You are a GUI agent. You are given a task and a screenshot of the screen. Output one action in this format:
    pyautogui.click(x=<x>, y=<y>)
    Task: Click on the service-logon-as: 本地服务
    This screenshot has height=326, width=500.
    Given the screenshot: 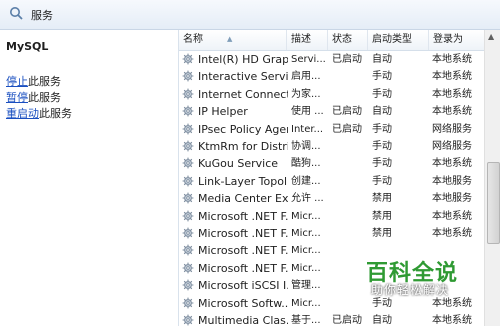 What is the action you would take?
    pyautogui.click(x=452, y=181)
    